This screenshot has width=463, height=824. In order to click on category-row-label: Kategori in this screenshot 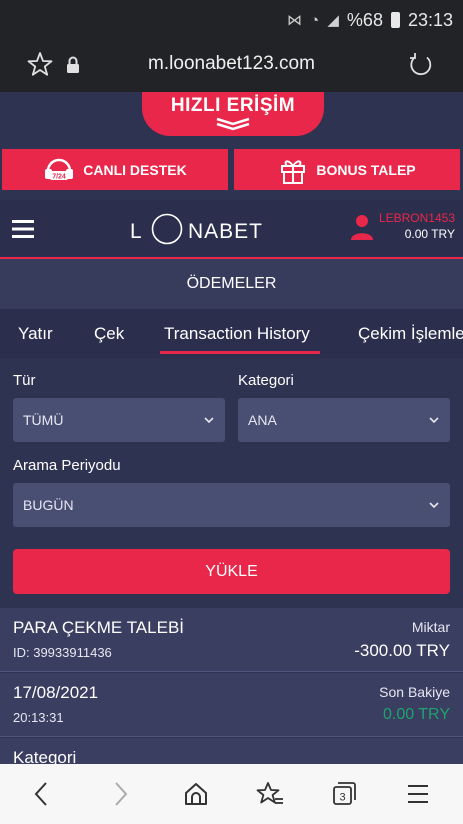, I will do `click(45, 756)`.